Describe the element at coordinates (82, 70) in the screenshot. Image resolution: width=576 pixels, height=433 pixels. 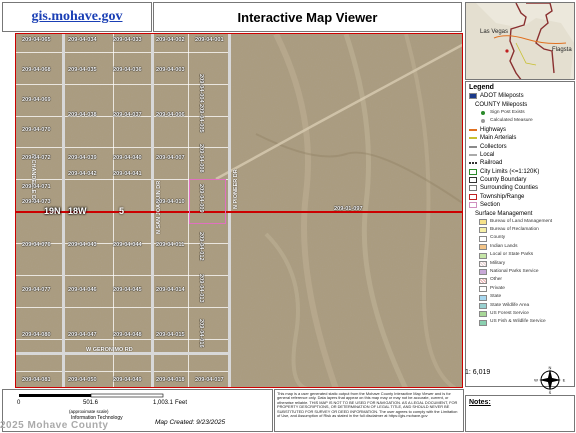
I see `parcel-label: 209-04-035` at that location.